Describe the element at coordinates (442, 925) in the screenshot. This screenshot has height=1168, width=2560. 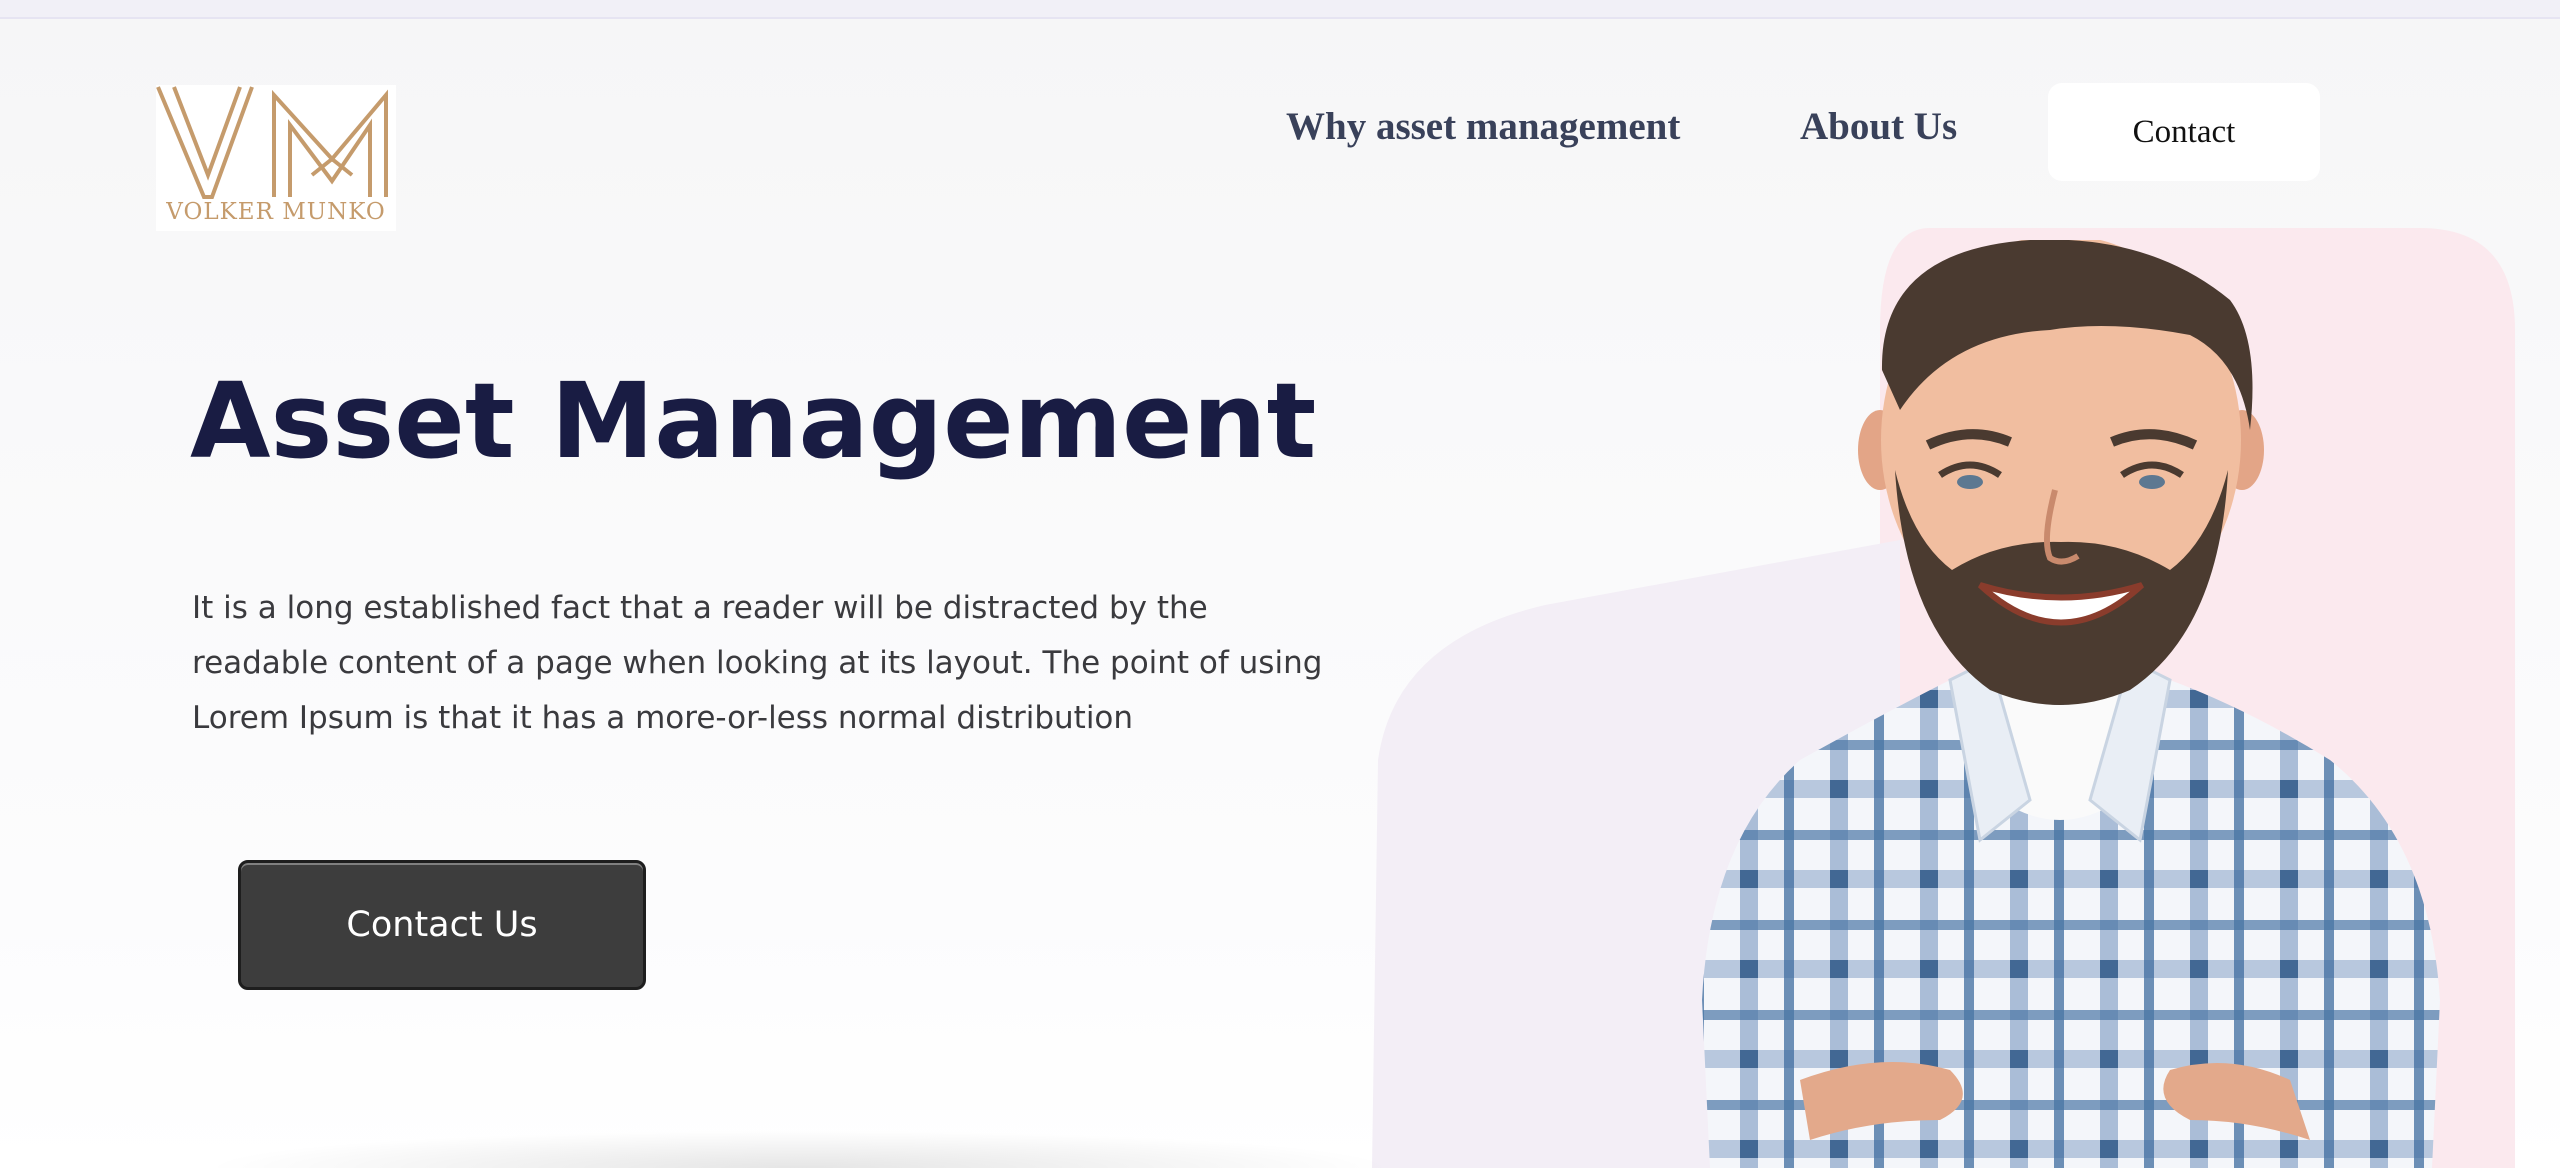
I see `contact-us-button: Contact Us` at that location.